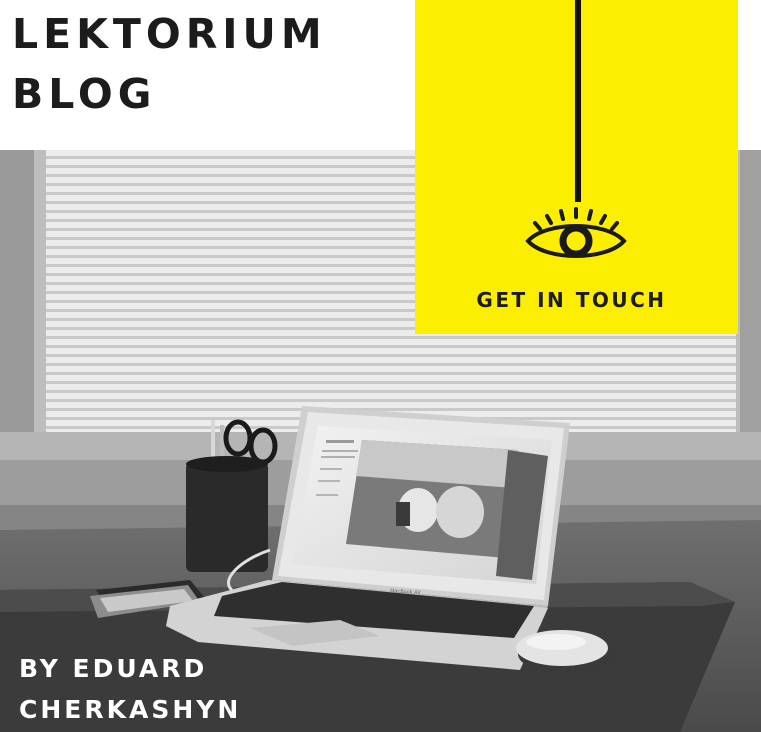 The height and width of the screenshot is (732, 761). I want to click on title-line-1: LEKTORIUM, so click(169, 34).